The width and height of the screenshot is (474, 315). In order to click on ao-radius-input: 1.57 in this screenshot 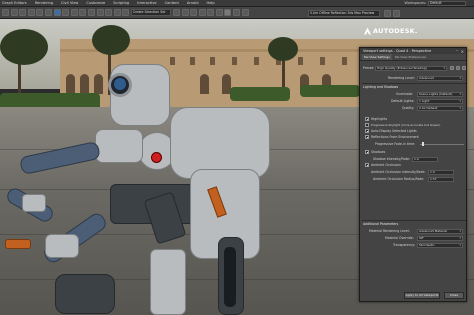, I will do `click(441, 179)`.